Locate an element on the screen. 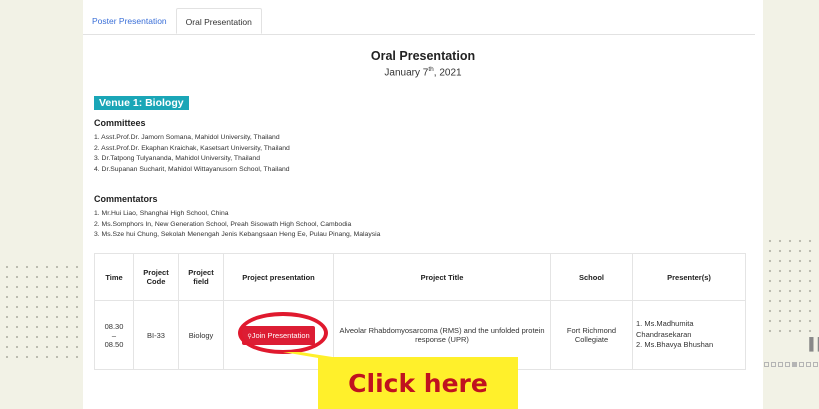 The width and height of the screenshot is (819, 409). click-here-callout: Click here is located at coordinates (418, 383).